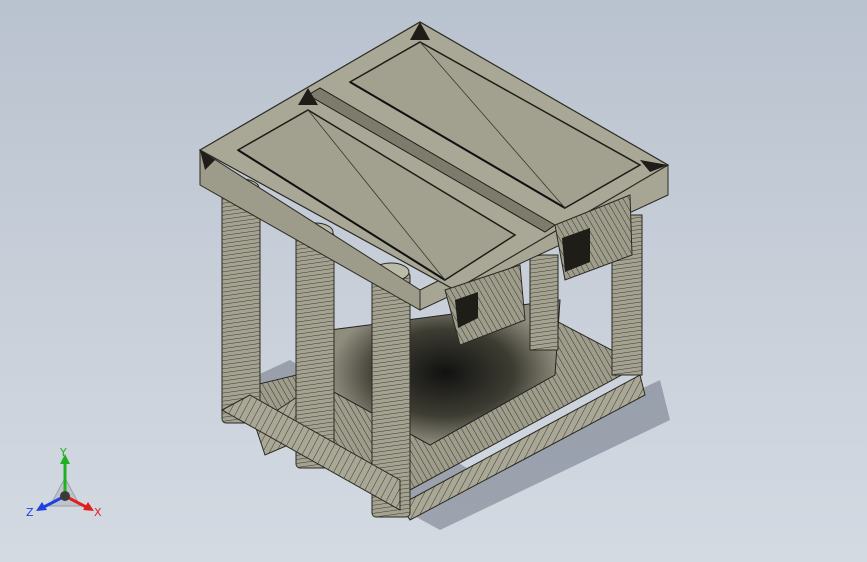  Describe the element at coordinates (98, 512) in the screenshot. I see `x-axis-label: X` at that location.